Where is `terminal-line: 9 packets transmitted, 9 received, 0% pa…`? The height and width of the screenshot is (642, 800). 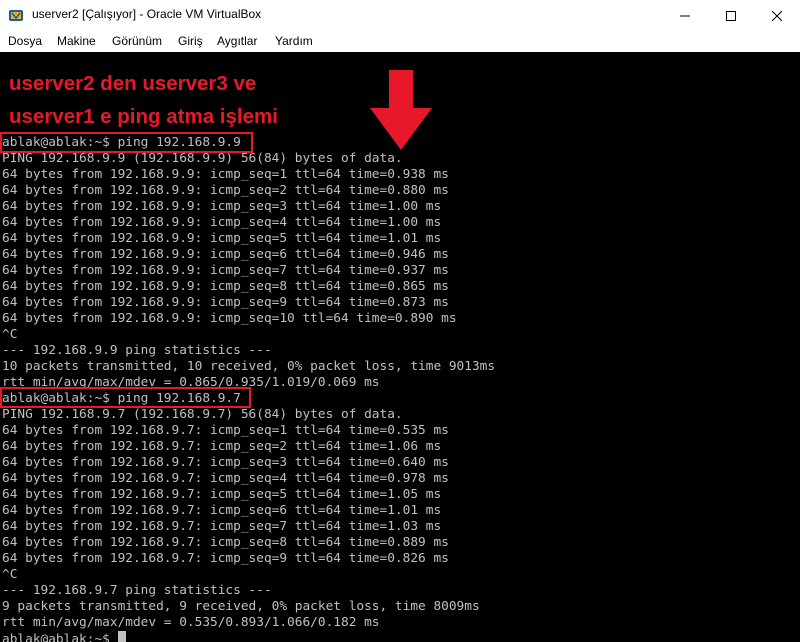 terminal-line: 9 packets transmitted, 9 received, 0% pa… is located at coordinates (241, 606).